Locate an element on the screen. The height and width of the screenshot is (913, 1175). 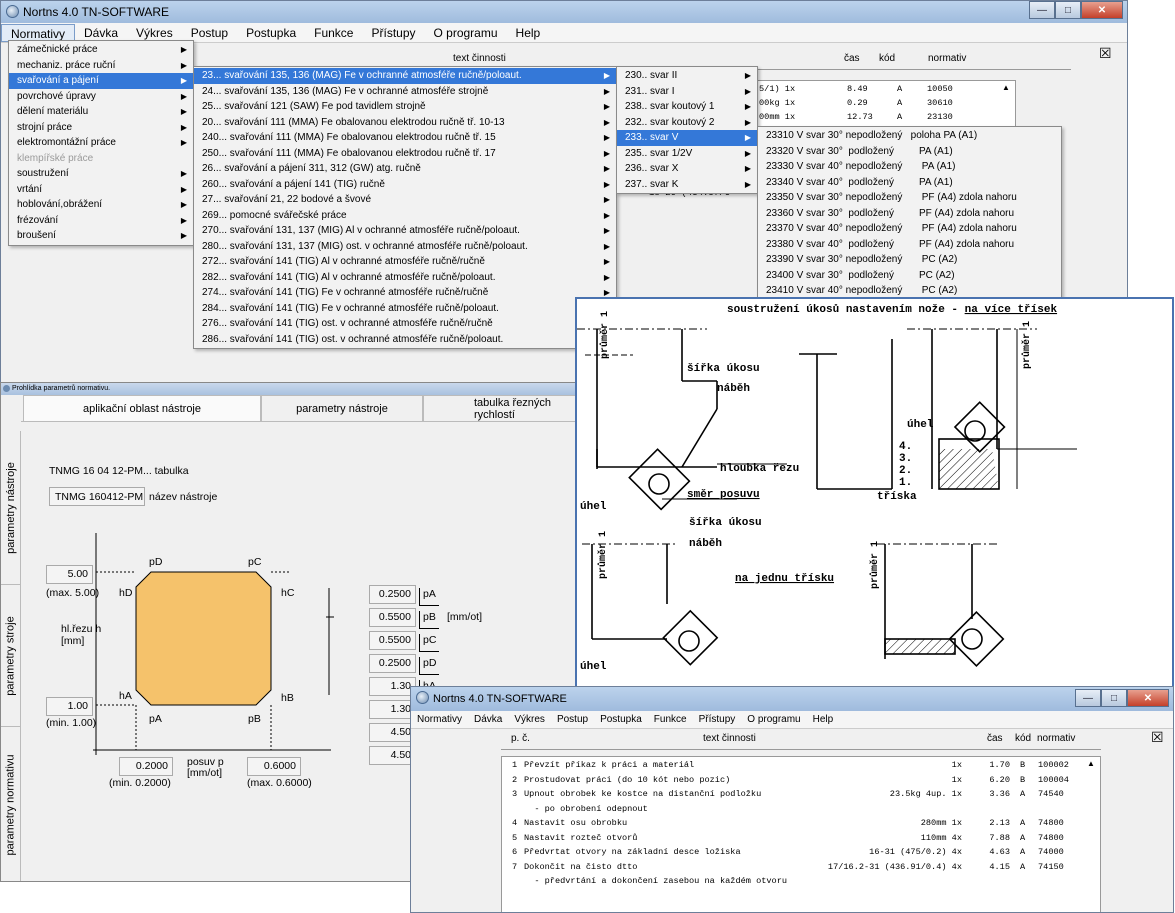
submenu-item-8: 27... svařování 21, 22 bodové a švové ▶ is located at coordinates (405, 200).